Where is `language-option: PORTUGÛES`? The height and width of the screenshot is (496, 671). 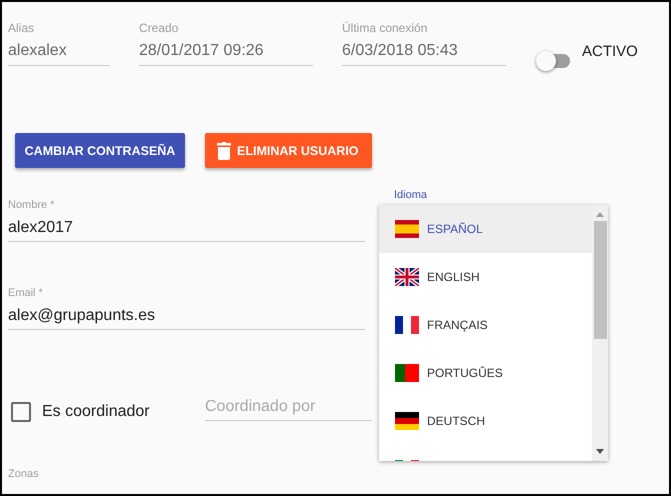 language-option: PORTUGÛES is located at coordinates (485, 373).